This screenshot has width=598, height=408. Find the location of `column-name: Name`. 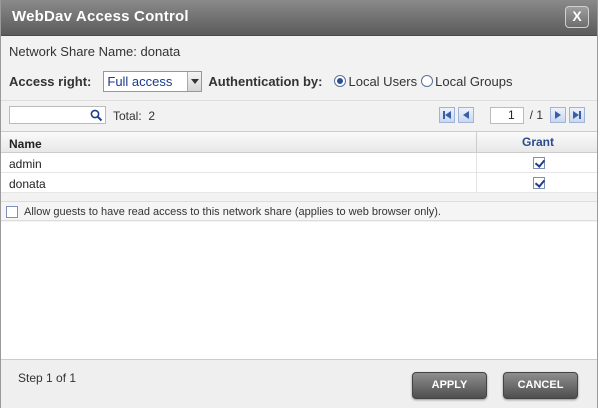

column-name: Name is located at coordinates (25, 144).